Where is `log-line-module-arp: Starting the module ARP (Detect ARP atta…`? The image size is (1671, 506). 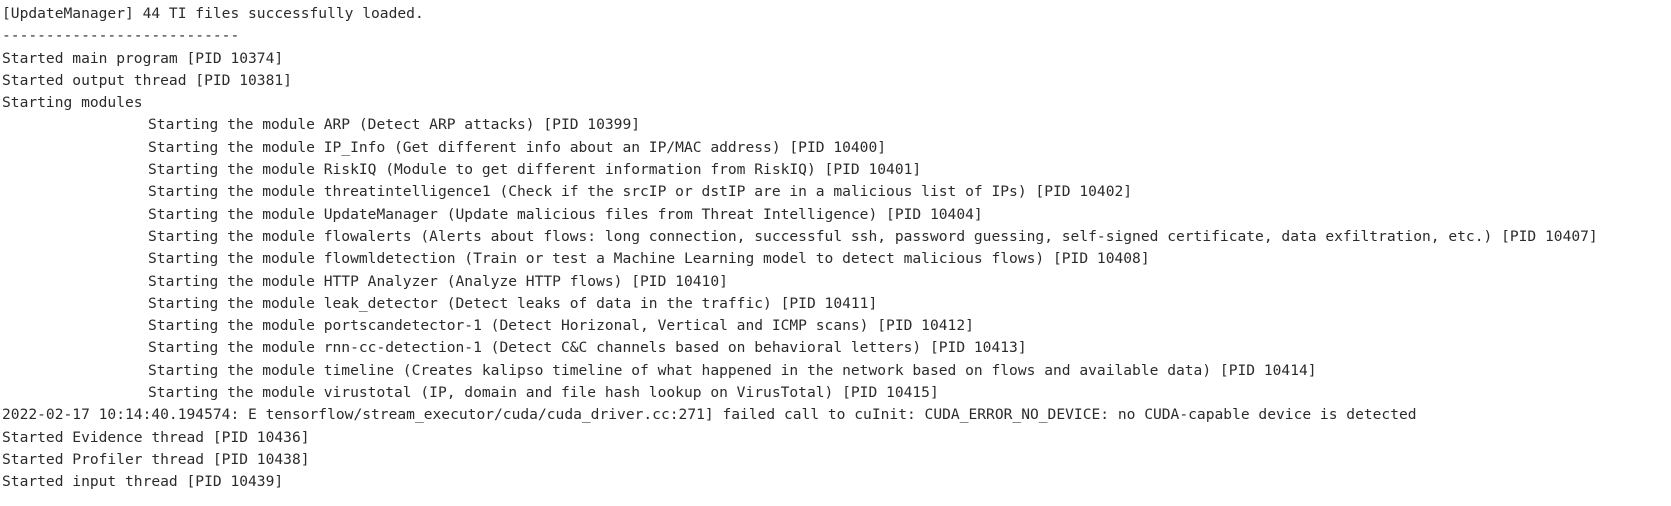
log-line-module-arp: Starting the module ARP (Detect ARP atta… is located at coordinates (394, 125).